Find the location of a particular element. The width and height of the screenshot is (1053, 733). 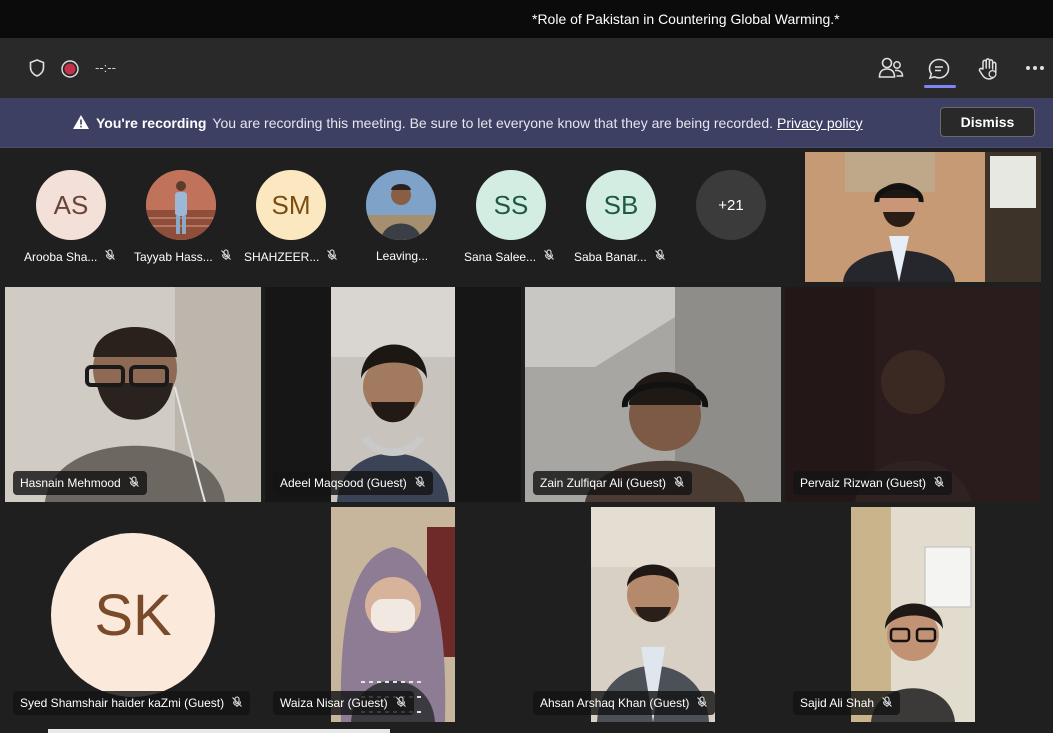

video-tile: Waiza Nisar (Guest) is located at coordinates (393, 614).